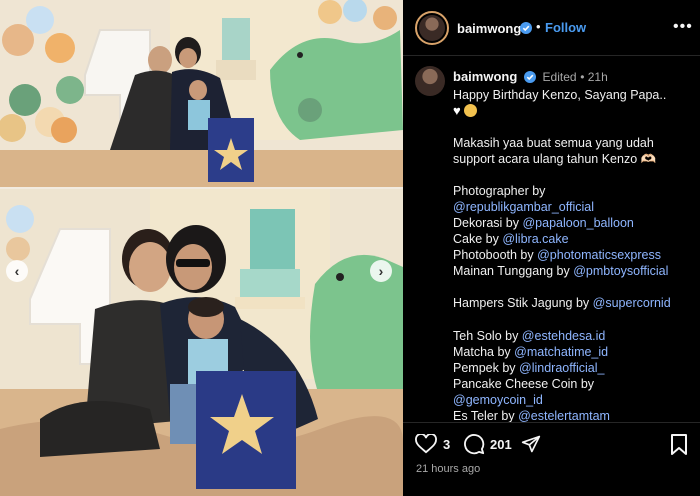 The image size is (700, 496). Describe the element at coordinates (564, 336) in the screenshot. I see `mention-link: @estehdesa.id` at that location.